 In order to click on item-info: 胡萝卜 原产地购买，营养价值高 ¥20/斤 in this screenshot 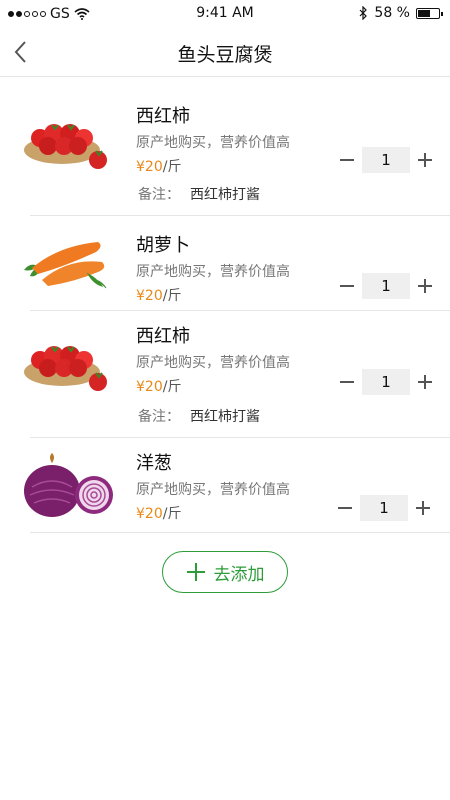, I will do `click(213, 268)`.